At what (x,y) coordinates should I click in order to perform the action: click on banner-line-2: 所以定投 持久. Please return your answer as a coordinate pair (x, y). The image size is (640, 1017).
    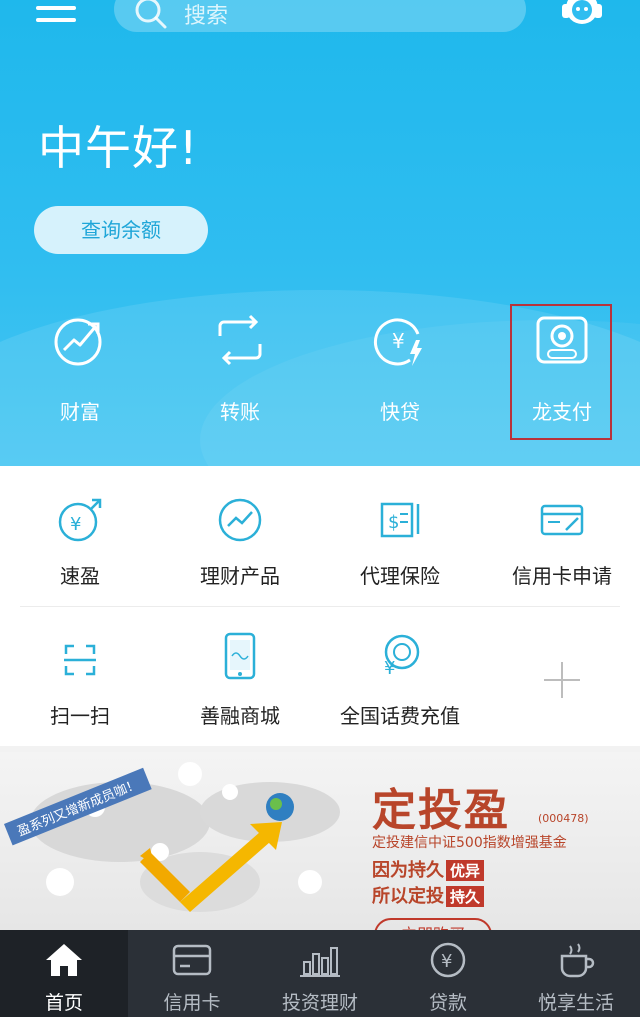
    Looking at the image, I should click on (428, 895).